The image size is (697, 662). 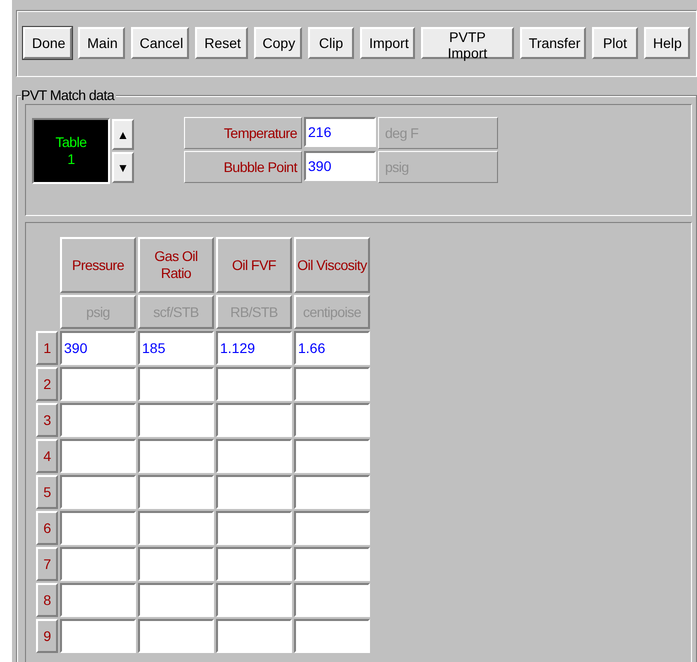 I want to click on table-cell: 390, so click(x=98, y=348).